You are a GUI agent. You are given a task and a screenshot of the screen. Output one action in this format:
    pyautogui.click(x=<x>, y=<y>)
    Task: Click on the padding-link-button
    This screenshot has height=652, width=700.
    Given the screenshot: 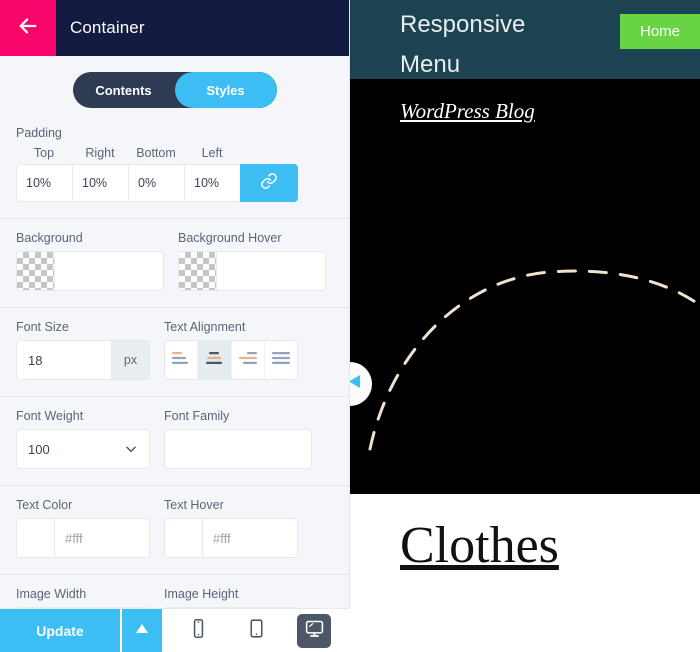 What is the action you would take?
    pyautogui.click(x=269, y=183)
    